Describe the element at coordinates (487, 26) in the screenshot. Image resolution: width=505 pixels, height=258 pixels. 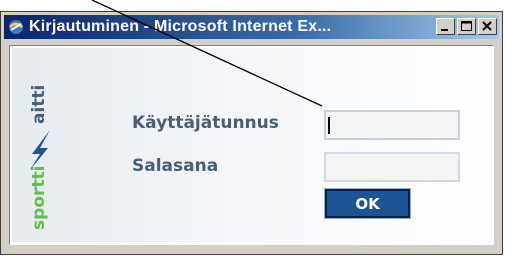
I see `close-icon` at that location.